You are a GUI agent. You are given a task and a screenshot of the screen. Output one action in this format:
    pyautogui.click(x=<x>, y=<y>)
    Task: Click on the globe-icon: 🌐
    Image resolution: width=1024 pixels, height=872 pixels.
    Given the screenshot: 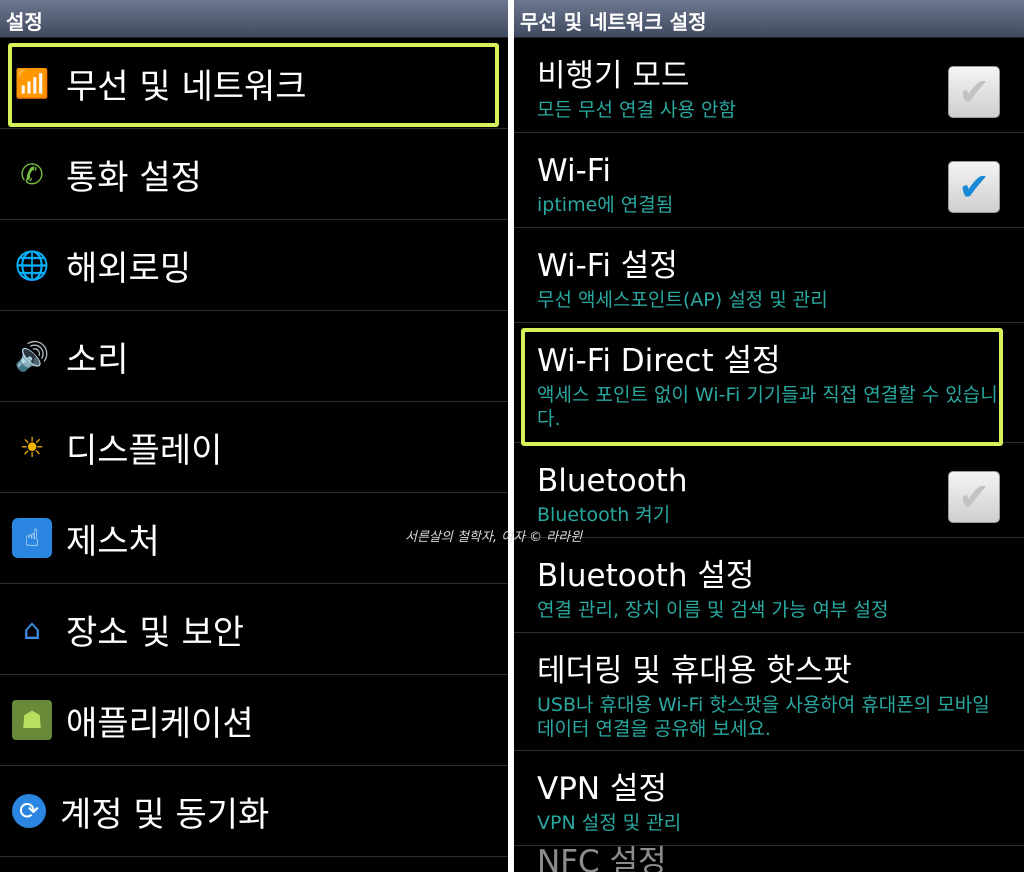 What is the action you would take?
    pyautogui.click(x=32, y=265)
    